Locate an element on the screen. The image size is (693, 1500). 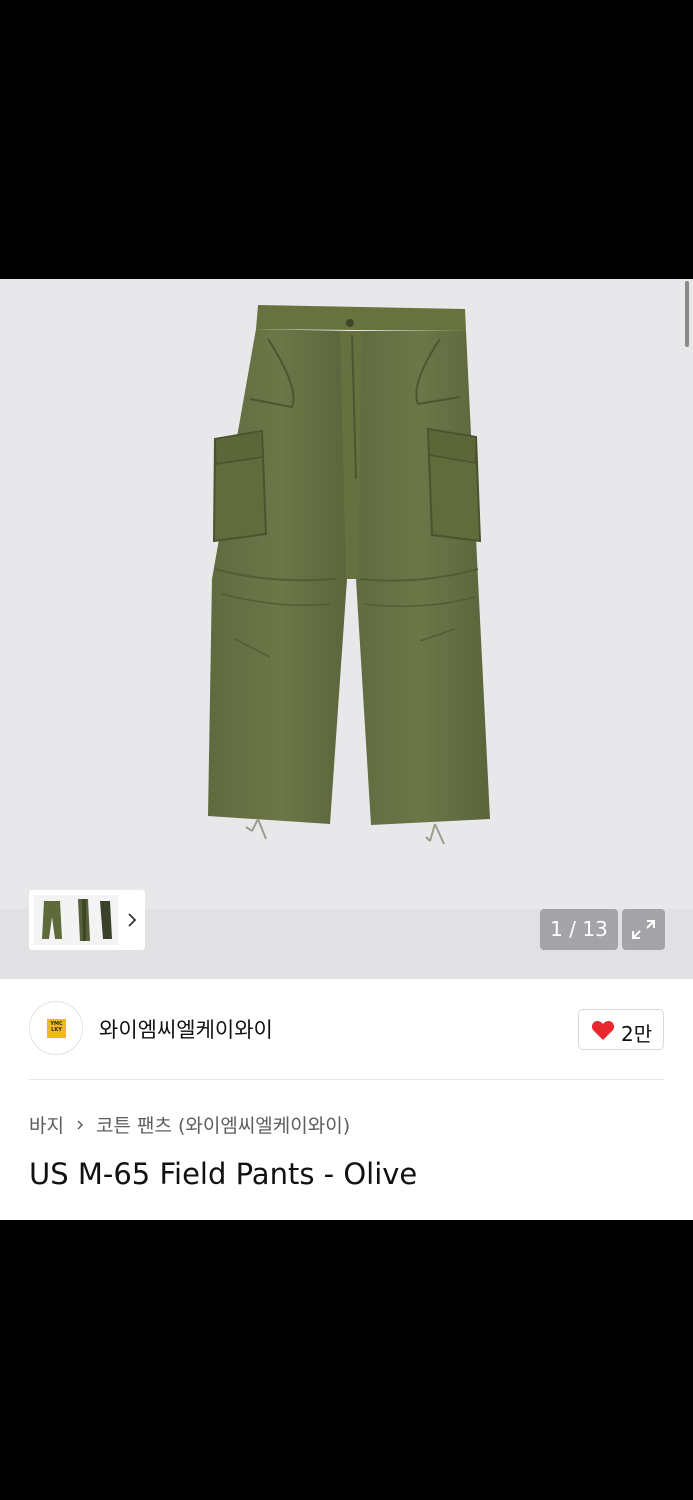
product-title: US M-65 Field Pants - Olive is located at coordinates (223, 1174).